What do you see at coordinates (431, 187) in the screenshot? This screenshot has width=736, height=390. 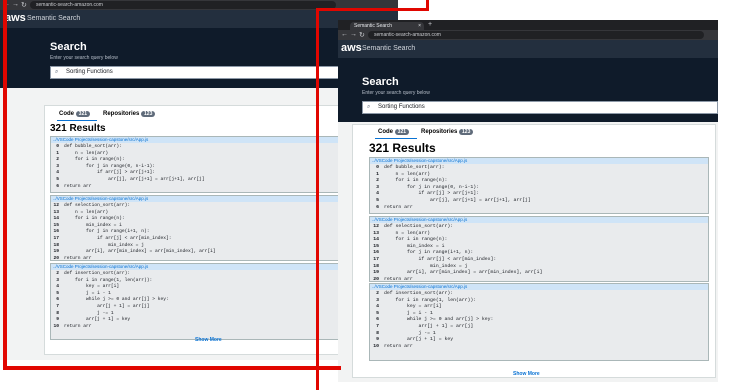 I see `code-text: for j in range(0, n-i-1):` at bounding box center [431, 187].